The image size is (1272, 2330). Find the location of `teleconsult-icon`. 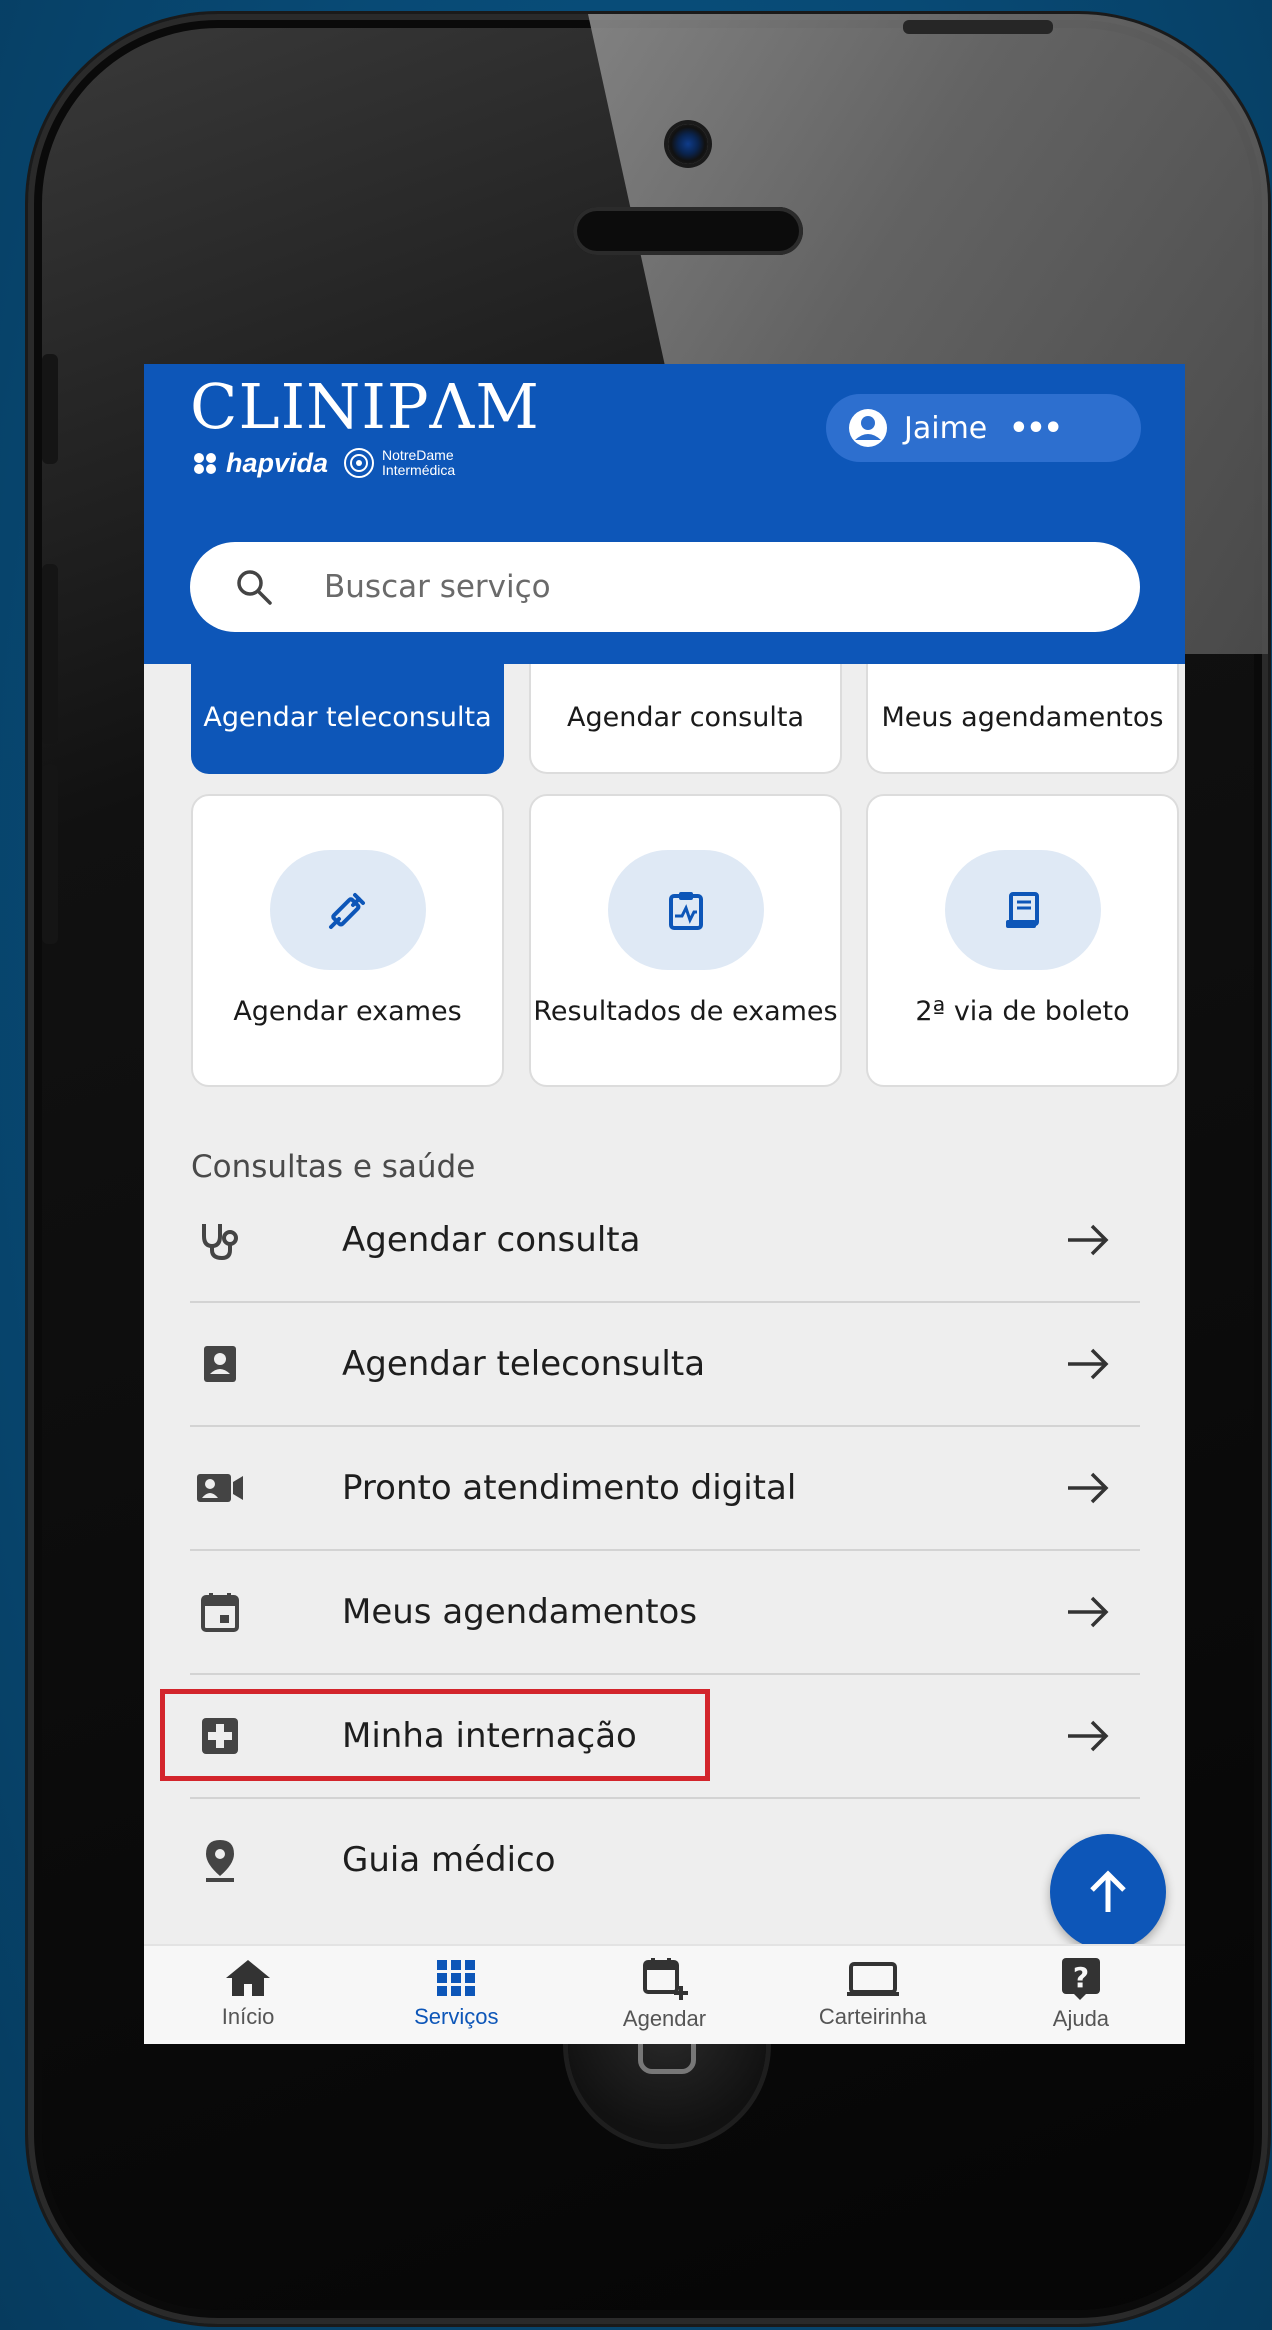

teleconsult-icon is located at coordinates (220, 1364).